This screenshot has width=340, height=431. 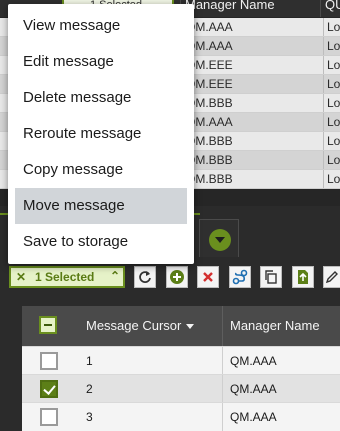 What do you see at coordinates (101, 170) in the screenshot?
I see `menu-item-copy-message: Copy message` at bounding box center [101, 170].